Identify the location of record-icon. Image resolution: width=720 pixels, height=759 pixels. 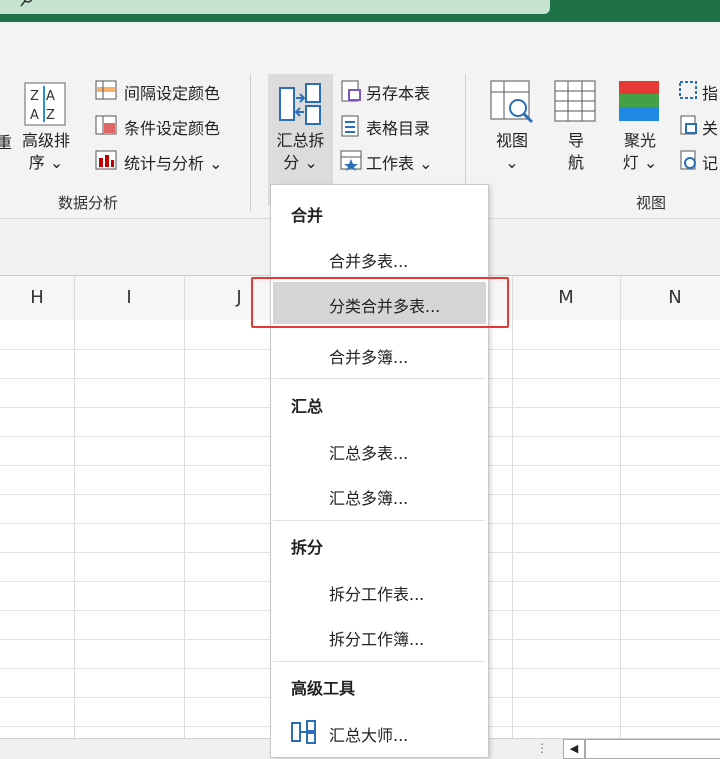
(688, 160).